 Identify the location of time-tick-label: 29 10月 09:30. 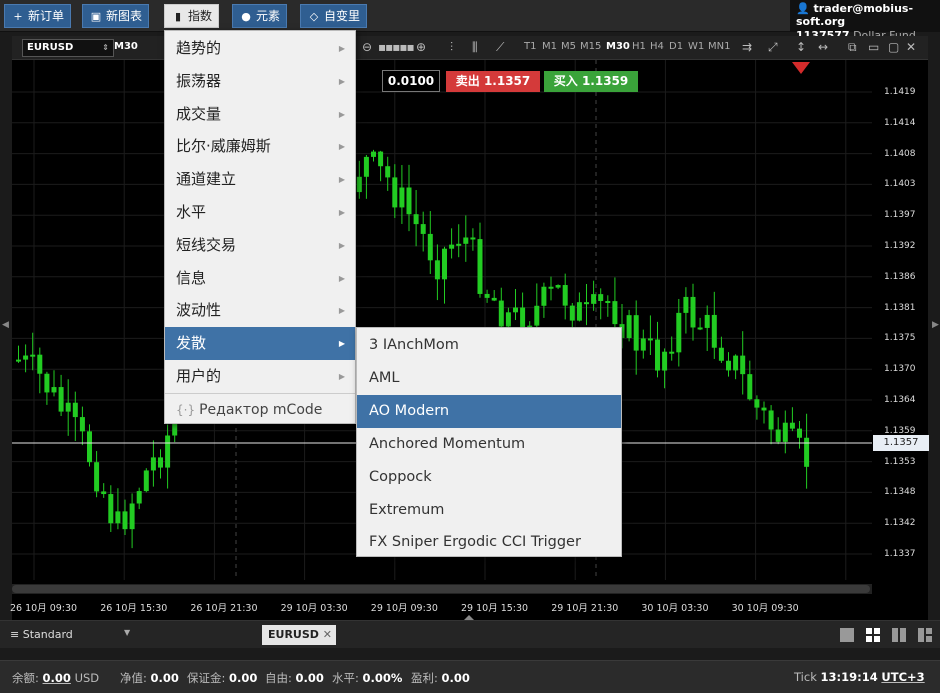
(404, 608).